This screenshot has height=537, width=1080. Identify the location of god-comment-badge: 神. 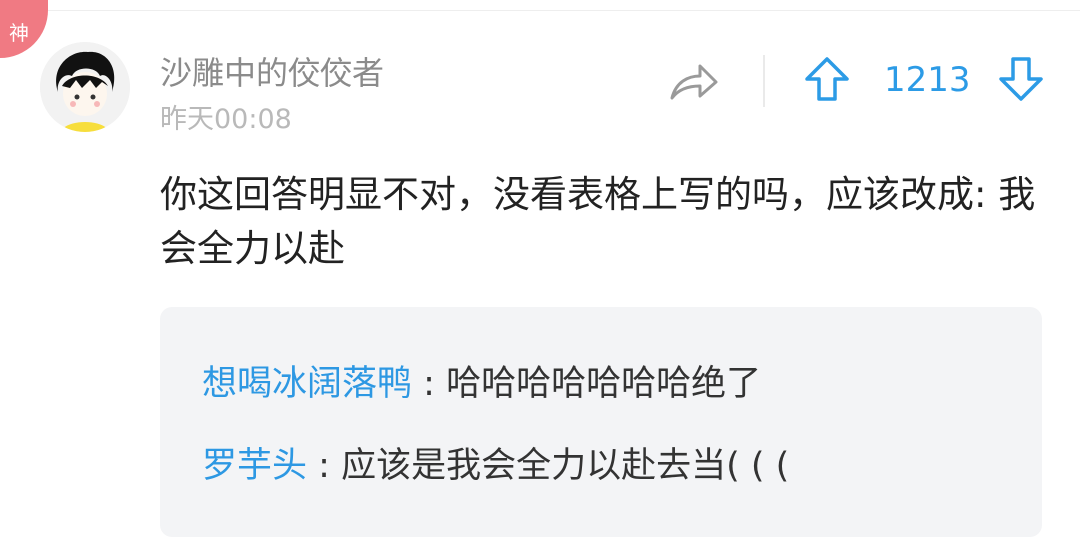
(24, 29).